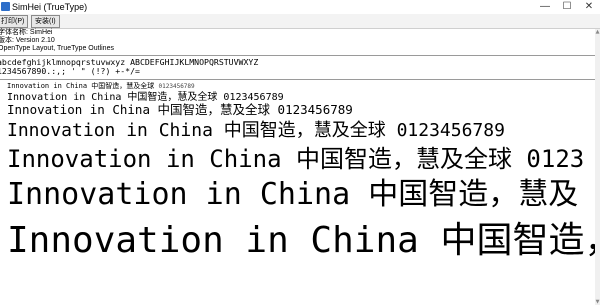  Describe the element at coordinates (176, 86) in the screenshot. I see `sample-digits: 0123456789` at that location.